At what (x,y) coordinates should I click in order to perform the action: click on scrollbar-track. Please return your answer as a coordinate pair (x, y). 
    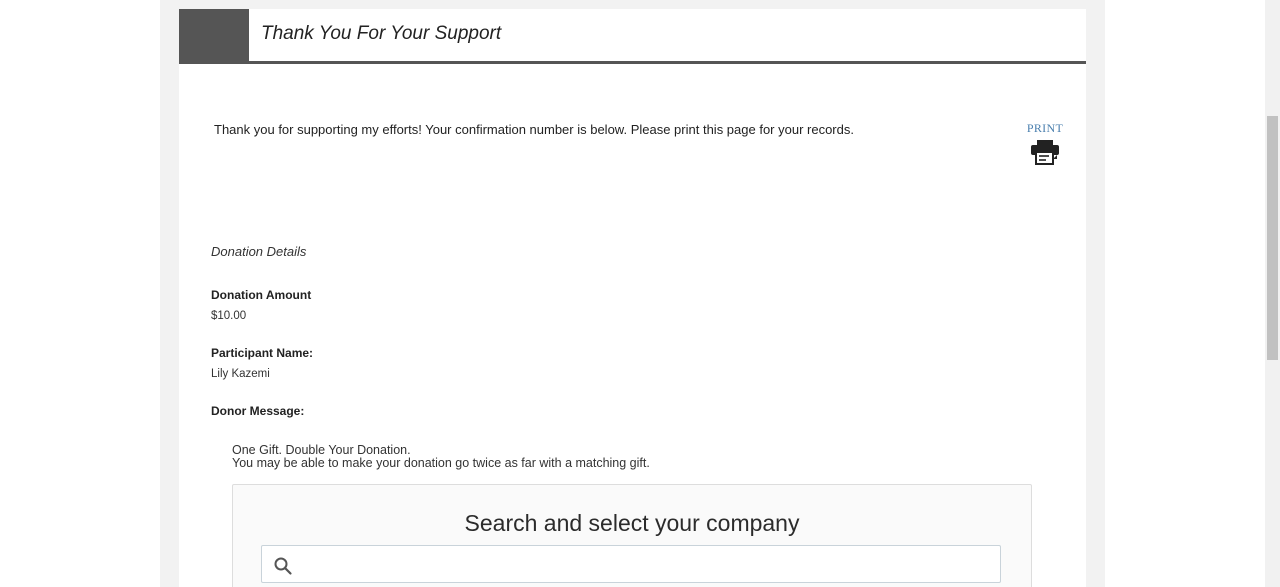
    Looking at the image, I should click on (1272, 293).